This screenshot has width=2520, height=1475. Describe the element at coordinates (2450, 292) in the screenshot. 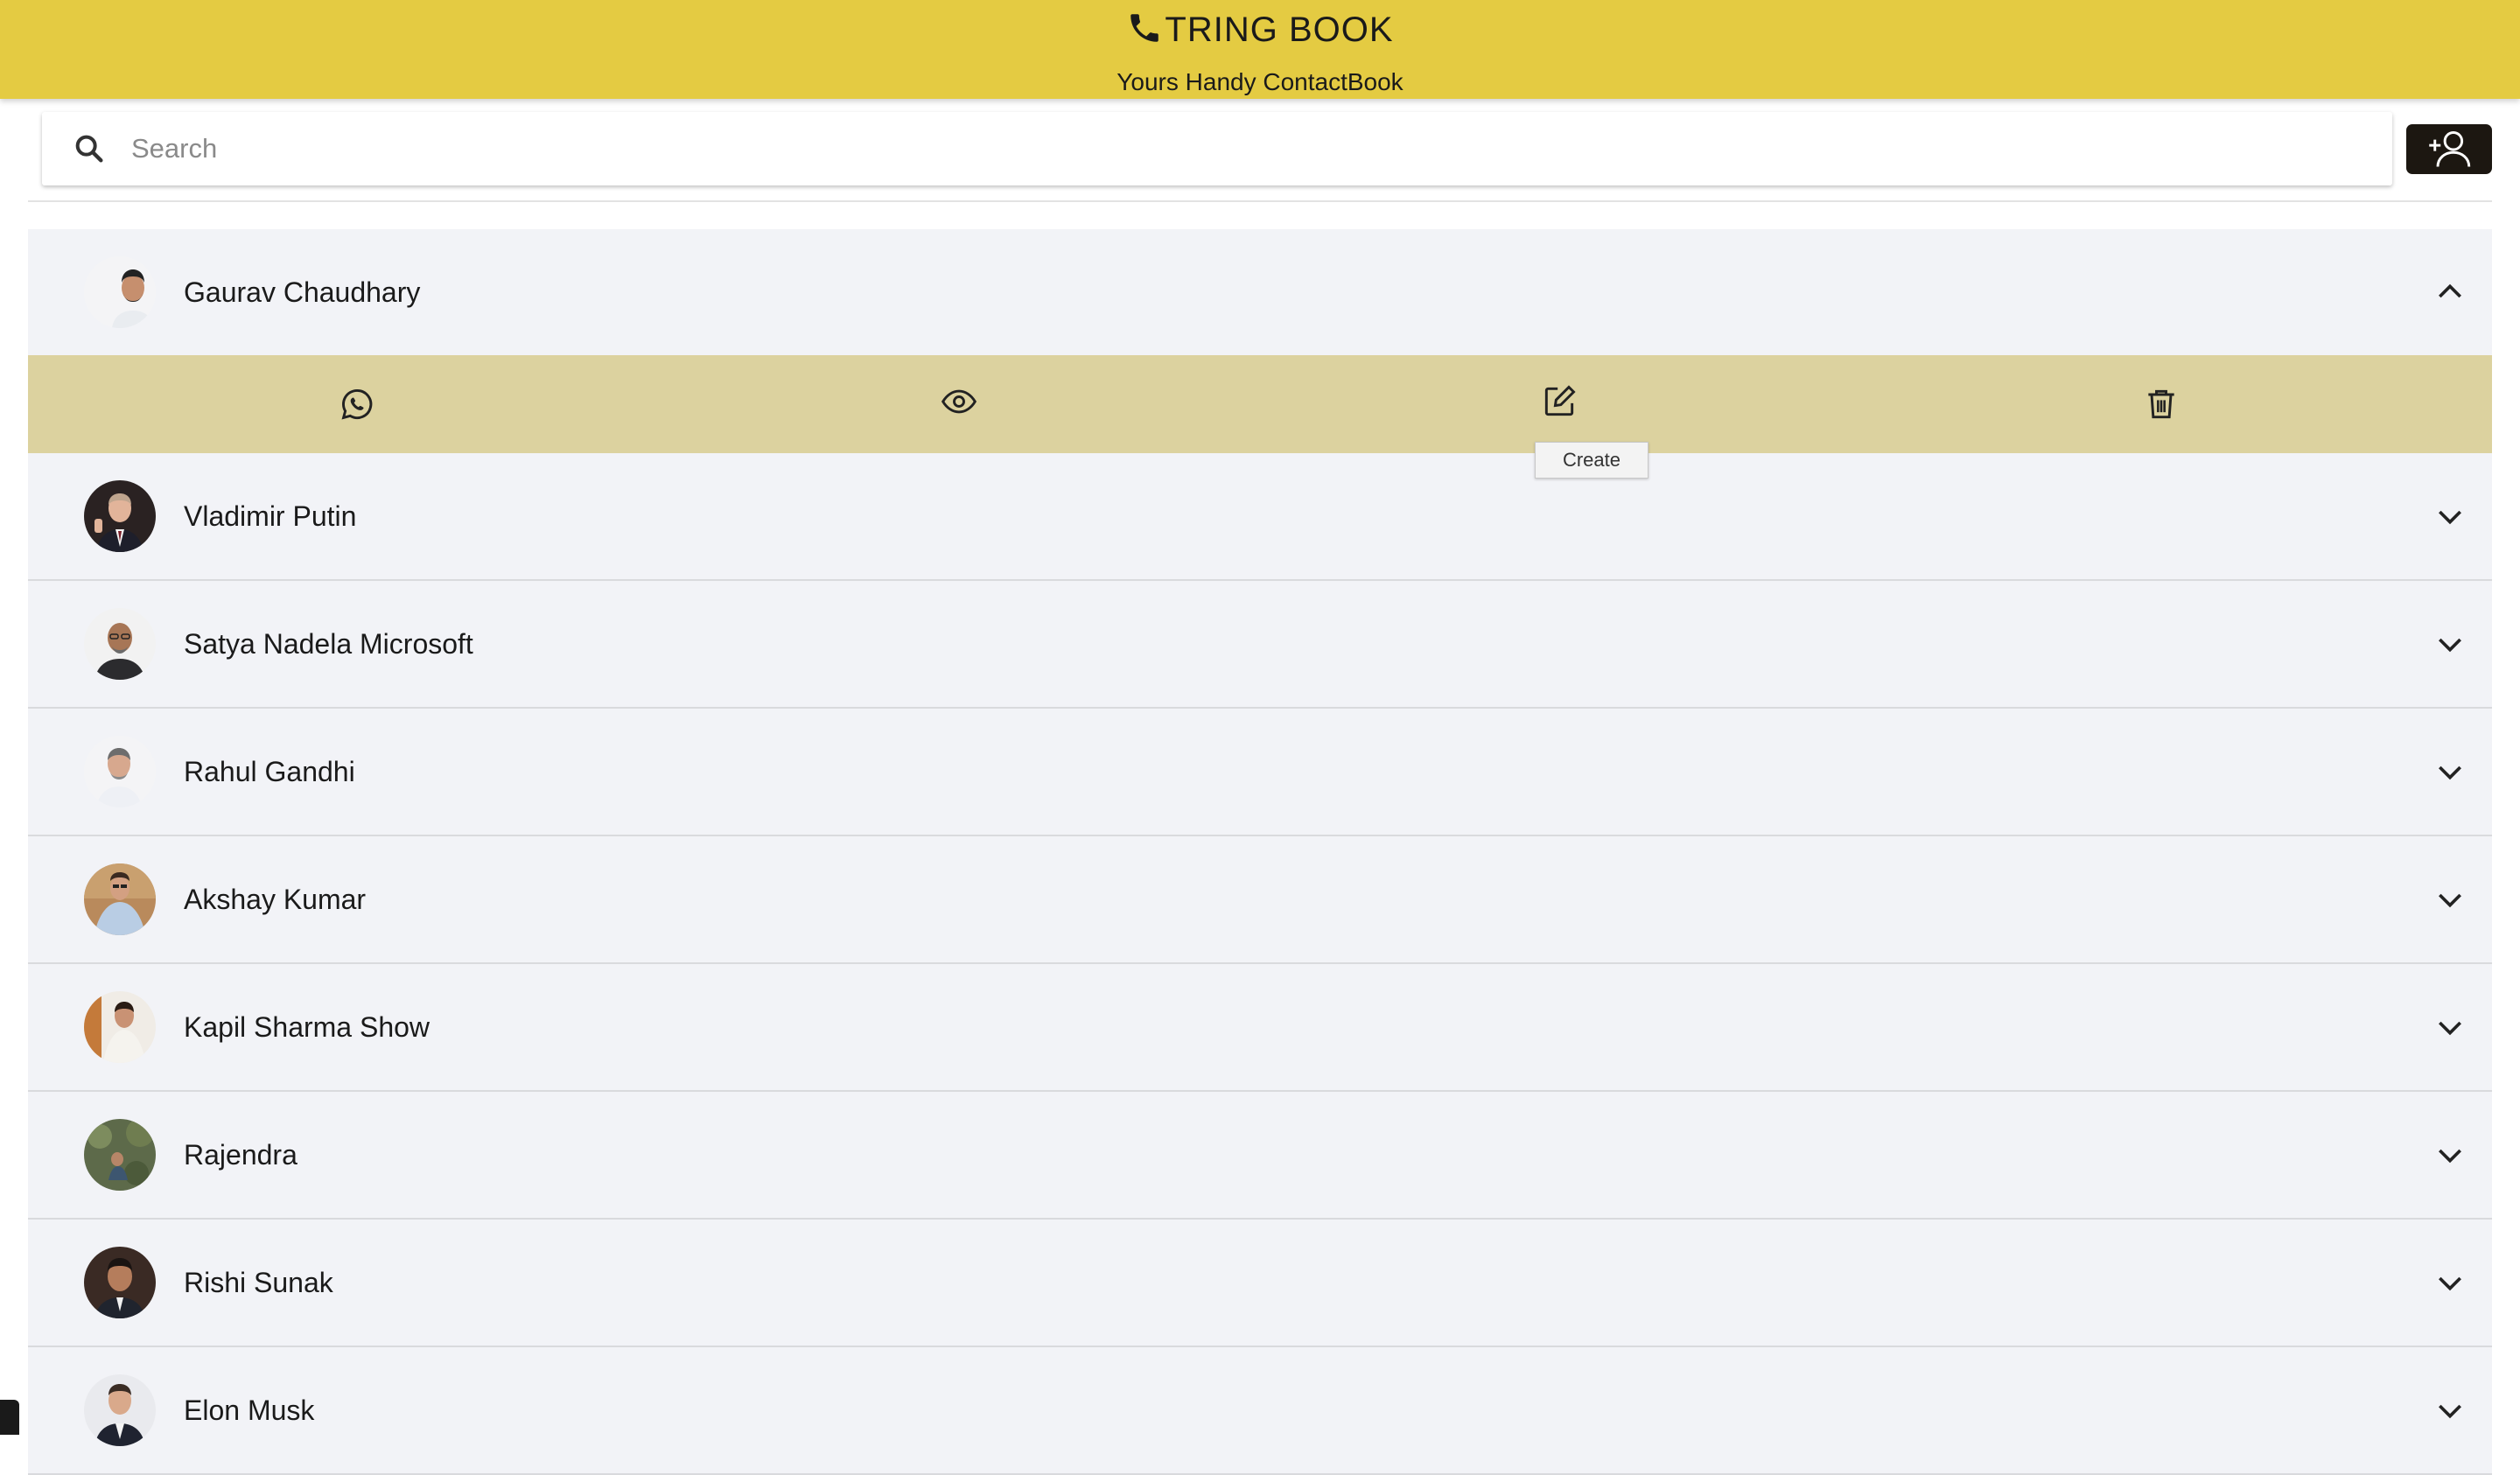

I see `chevron-up-icon` at that location.